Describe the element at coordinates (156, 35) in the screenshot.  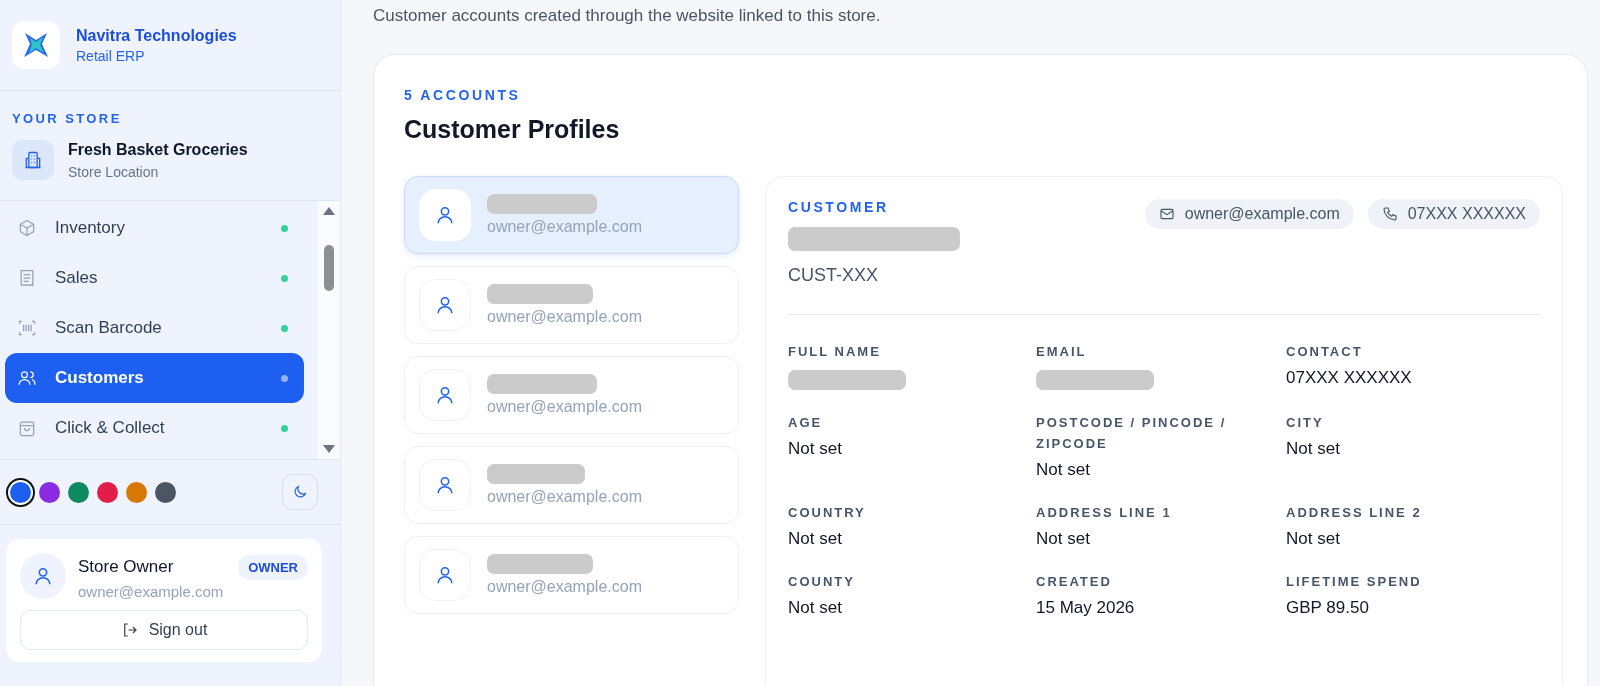
I see `brand-name: Navitra Technologies` at that location.